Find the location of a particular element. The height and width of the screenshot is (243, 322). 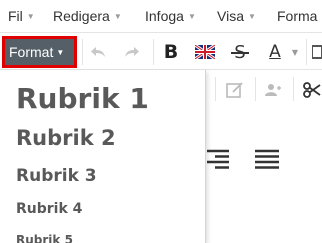

menu-file-label: Fil is located at coordinates (15, 16).